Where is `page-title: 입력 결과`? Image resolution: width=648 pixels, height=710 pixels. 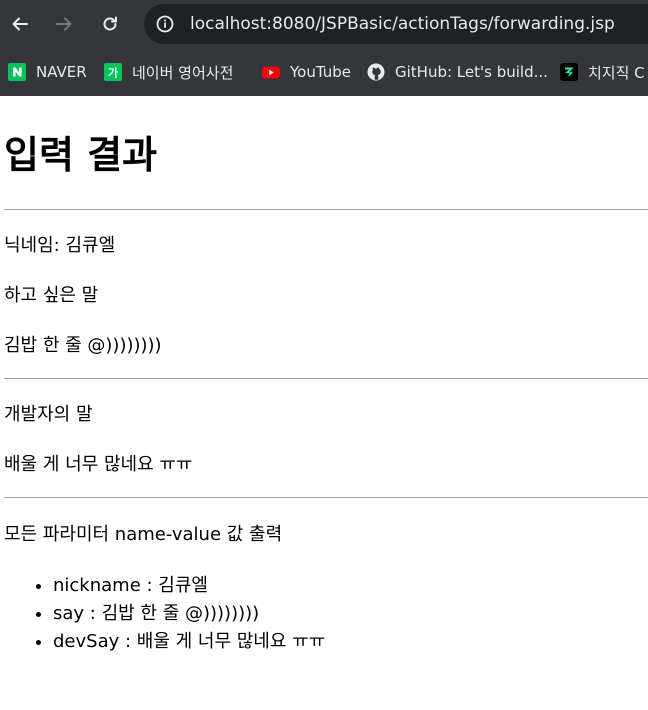 page-title: 입력 결과 is located at coordinates (81, 155).